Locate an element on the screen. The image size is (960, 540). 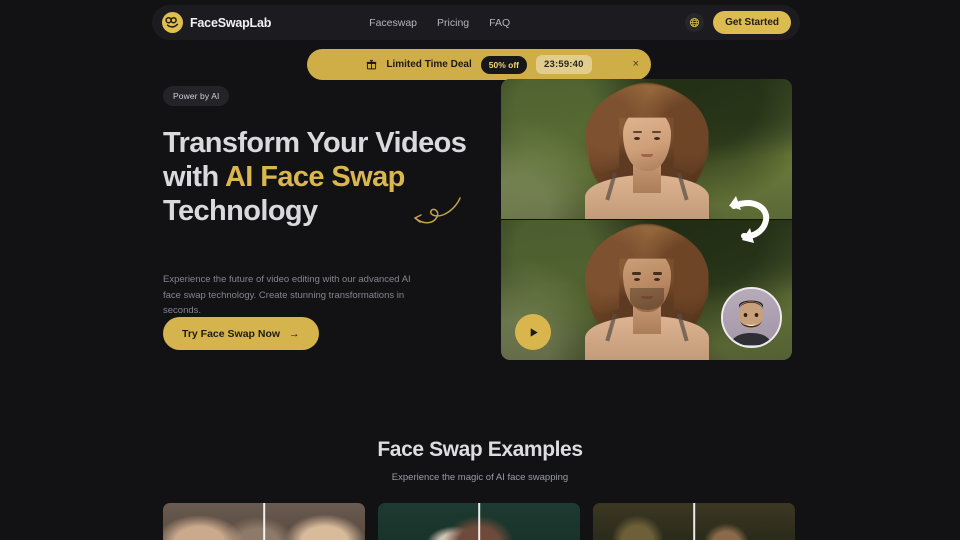
headline-part-2: Technology is located at coordinates (240, 211).